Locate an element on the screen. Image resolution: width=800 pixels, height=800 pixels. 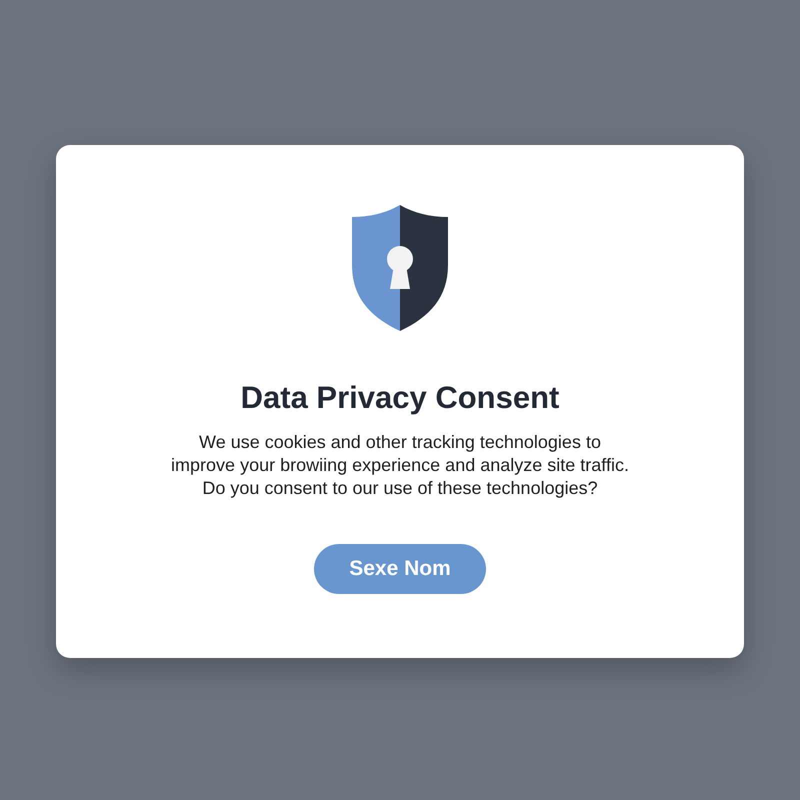
consent-message: We use cookies and other tracking technologies to improve your browiing experience and analyze site traffic. Do you consent to our use of these technologies? is located at coordinates (400, 465).